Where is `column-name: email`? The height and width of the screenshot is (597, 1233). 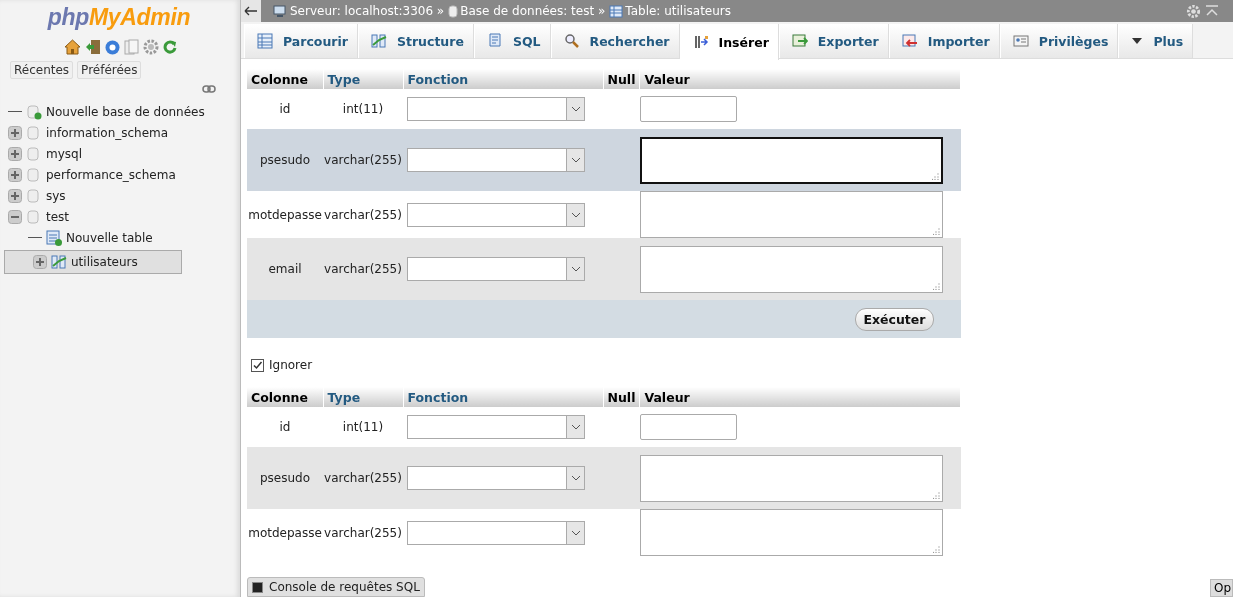 column-name: email is located at coordinates (285, 269).